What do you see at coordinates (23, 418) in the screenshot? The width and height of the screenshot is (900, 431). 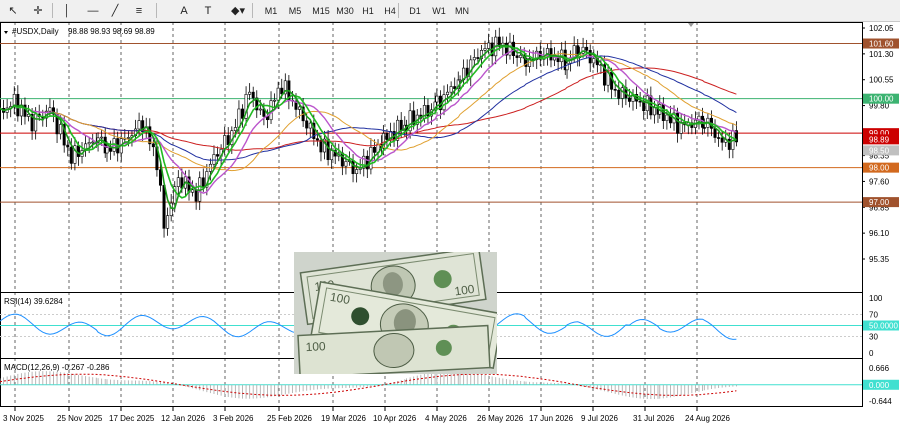 I see `time-label: 3 Nov 2025` at bounding box center [23, 418].